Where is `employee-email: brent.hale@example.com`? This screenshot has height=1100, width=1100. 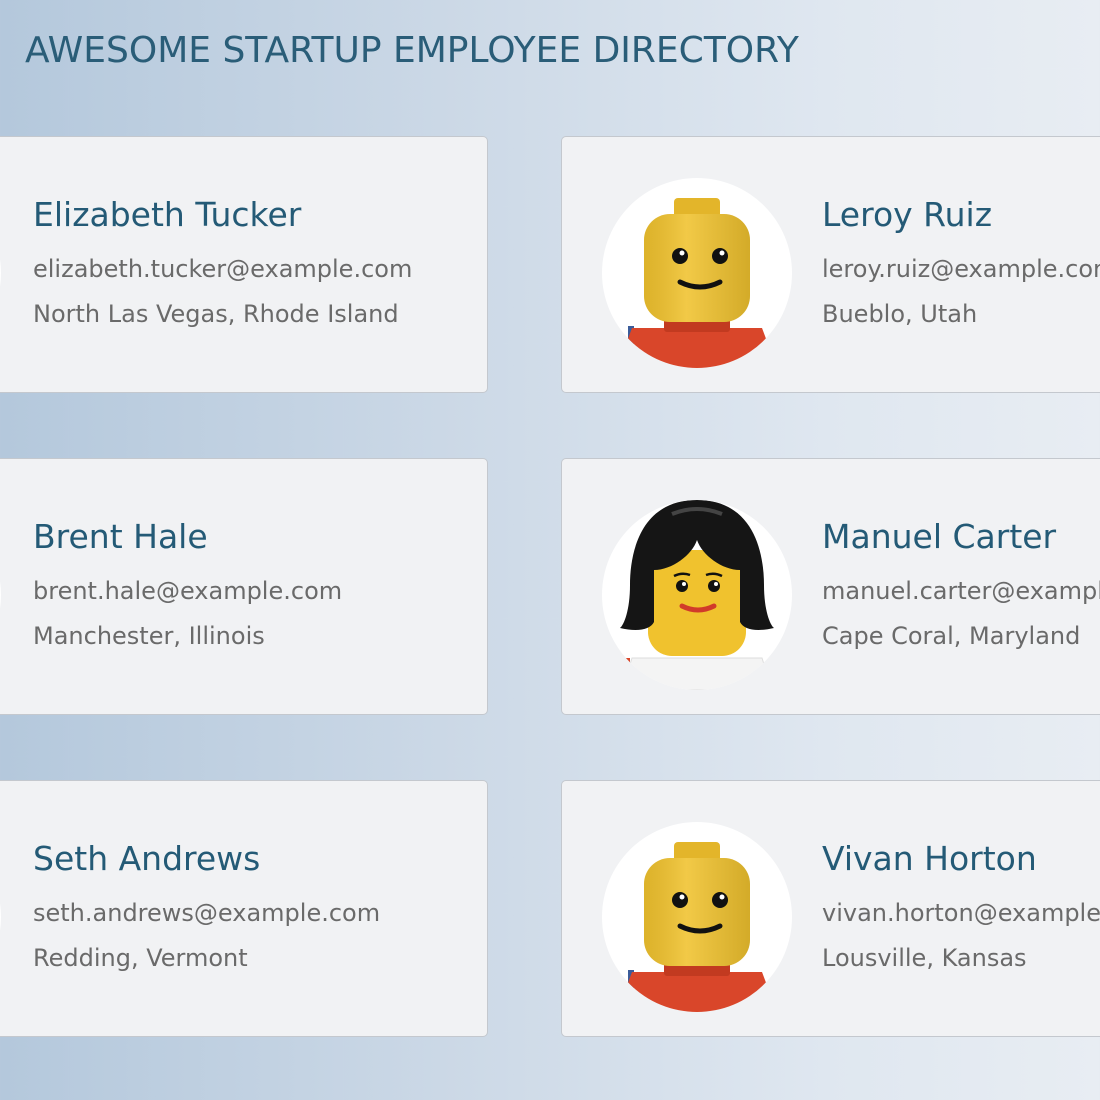 employee-email: brent.hale@example.com is located at coordinates (188, 591).